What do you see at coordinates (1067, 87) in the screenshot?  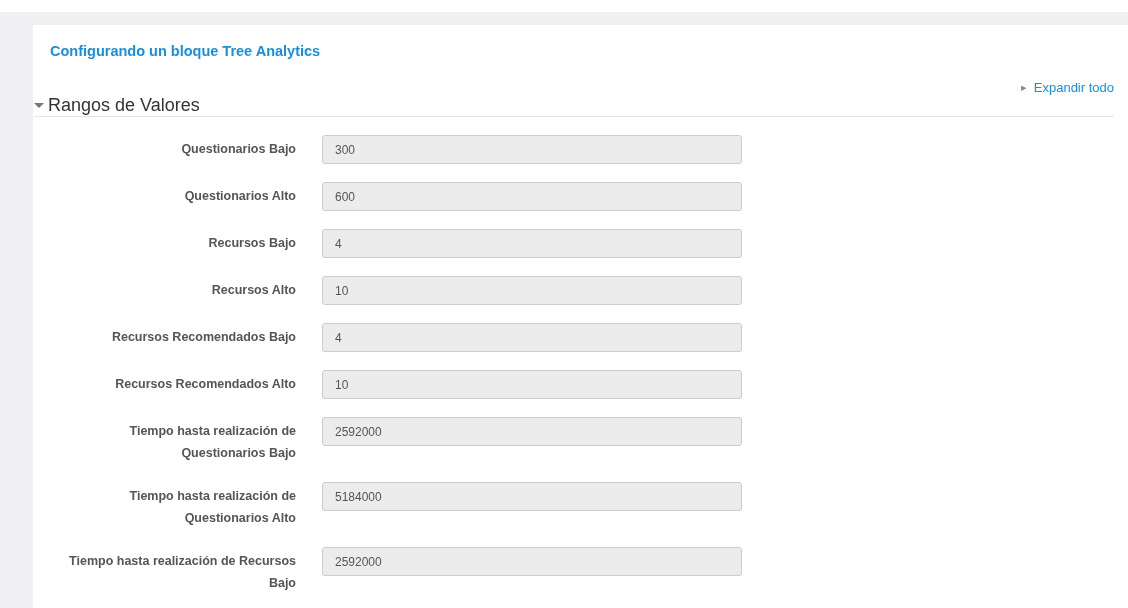 I see `expand-all-link: ▸ Expandir todo` at bounding box center [1067, 87].